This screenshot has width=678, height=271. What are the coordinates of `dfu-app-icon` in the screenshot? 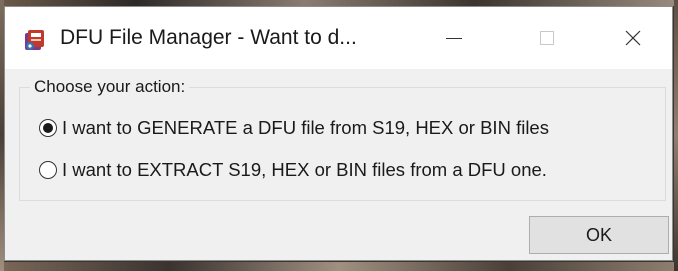 It's located at (34, 40).